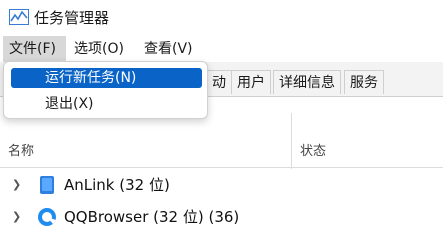 The height and width of the screenshot is (246, 443). Describe the element at coordinates (221, 152) in the screenshot. I see `table-header: 名称 状态` at that location.